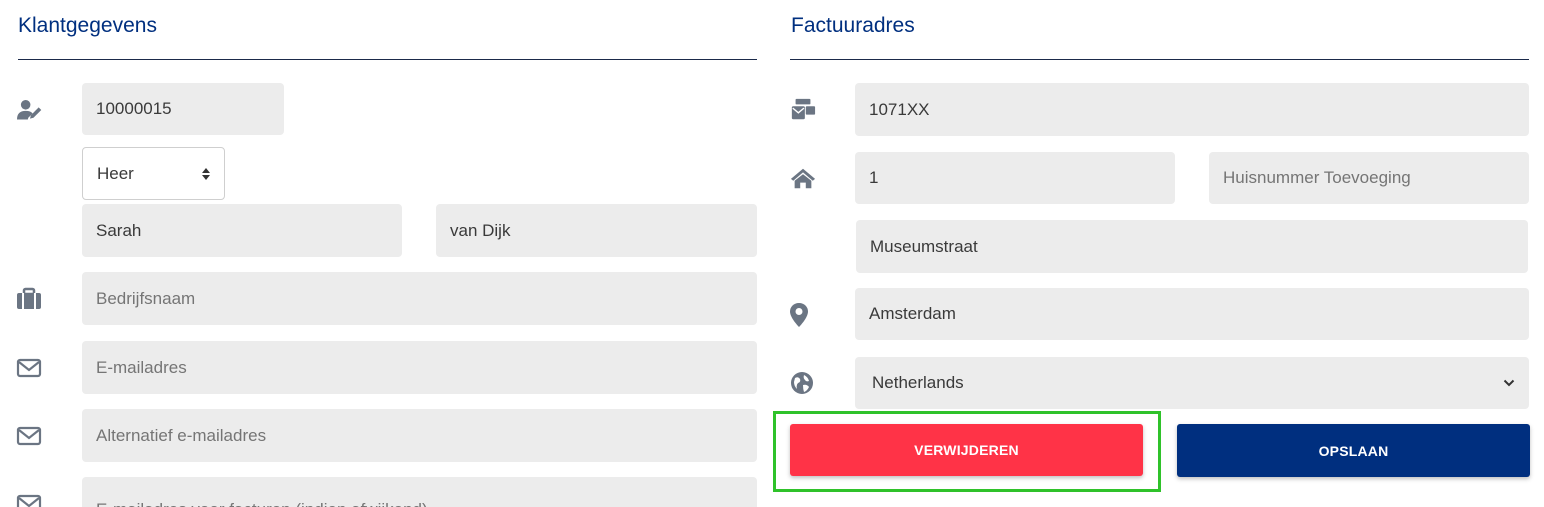  Describe the element at coordinates (1159, 59) in the screenshot. I see `billing-section-divider` at that location.